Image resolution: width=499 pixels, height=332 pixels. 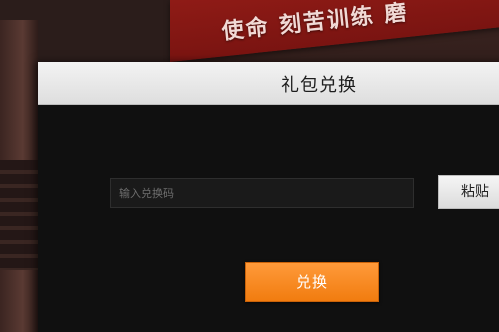 What do you see at coordinates (262, 193) in the screenshot?
I see `redeem-code-input` at bounding box center [262, 193].